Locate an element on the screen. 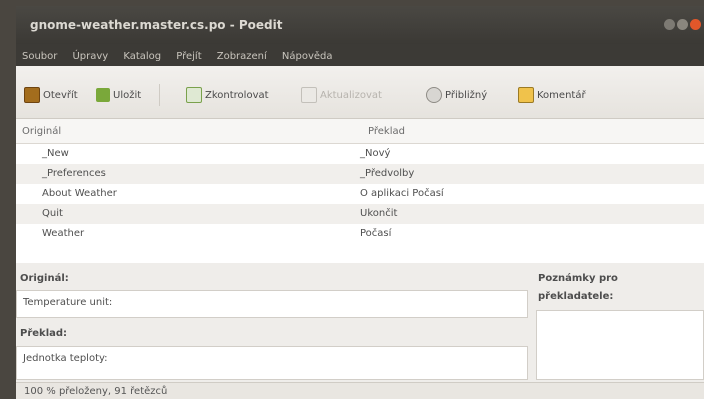  menu-soubor: Soubor is located at coordinates (39, 57).